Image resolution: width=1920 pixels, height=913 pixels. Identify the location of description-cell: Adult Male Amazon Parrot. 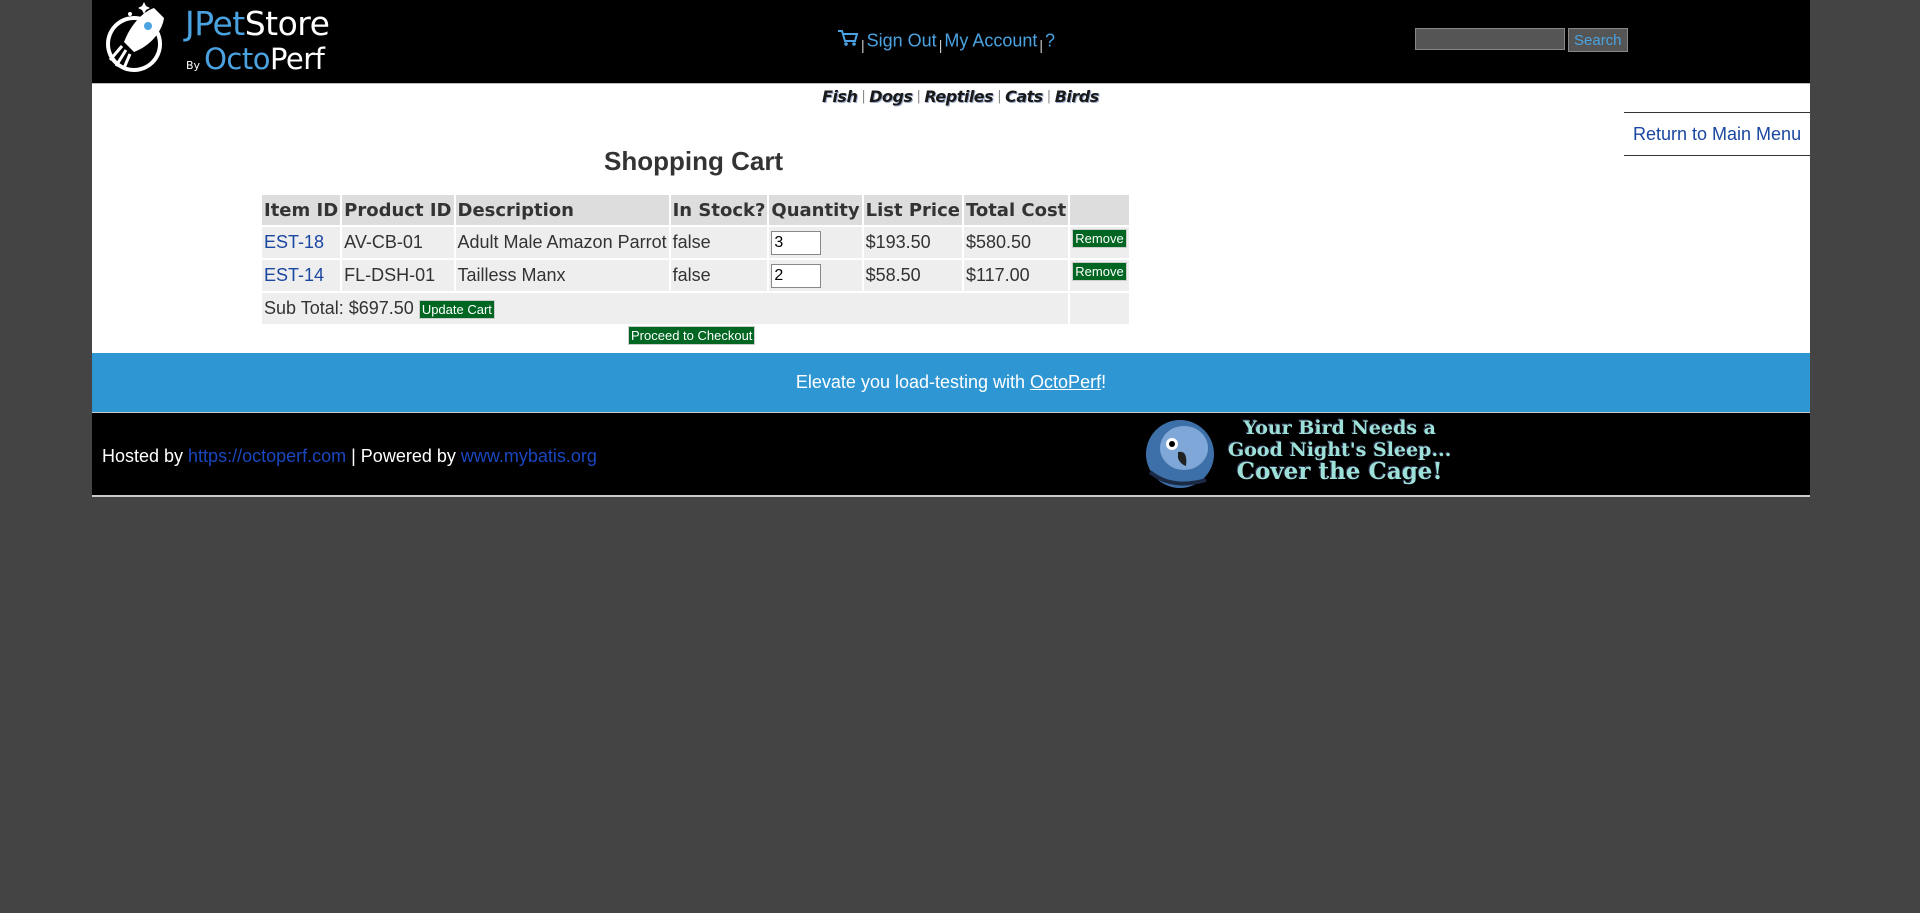
(562, 242).